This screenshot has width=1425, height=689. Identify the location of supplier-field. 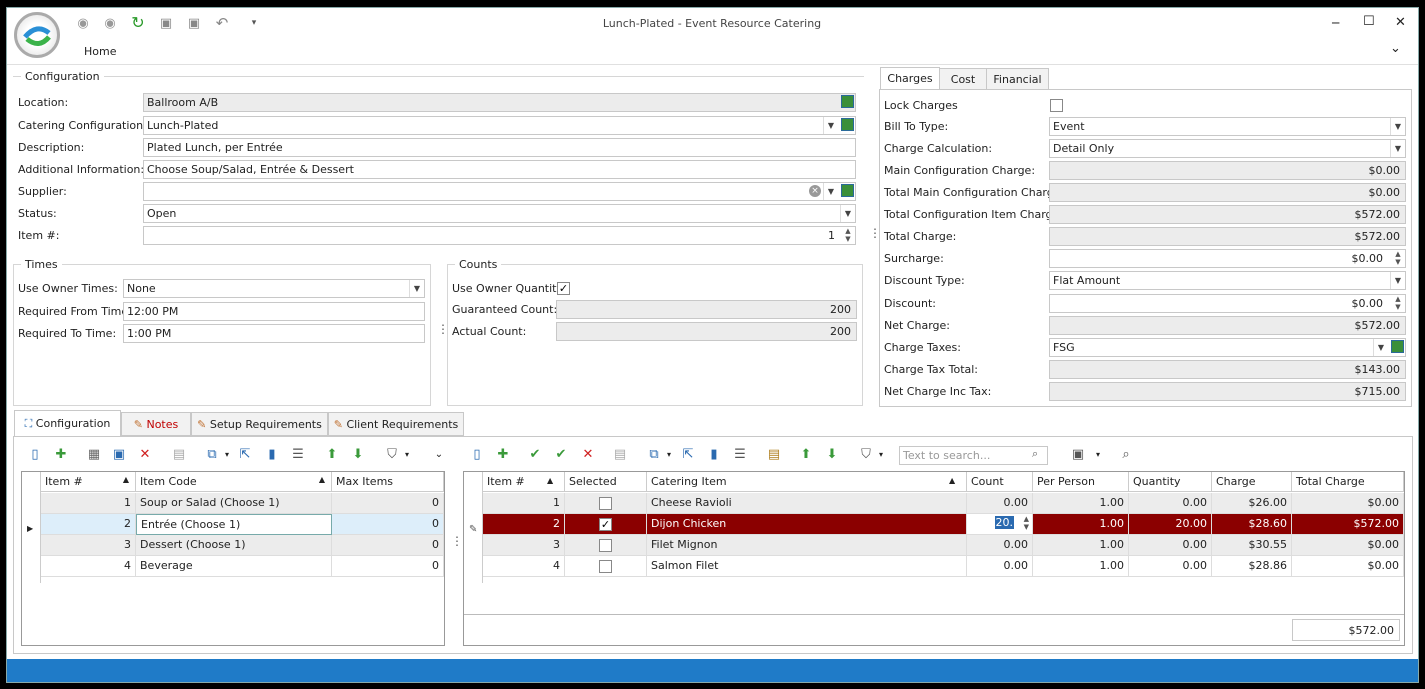
(499, 191).